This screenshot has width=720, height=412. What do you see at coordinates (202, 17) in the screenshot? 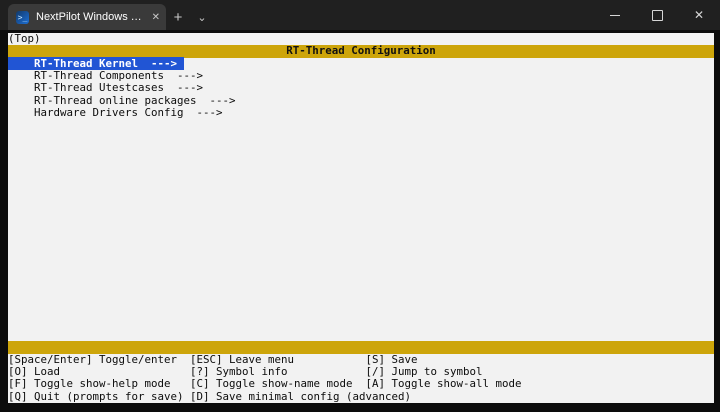
I see `tab-dropdown-icon: ⌄` at bounding box center [202, 17].